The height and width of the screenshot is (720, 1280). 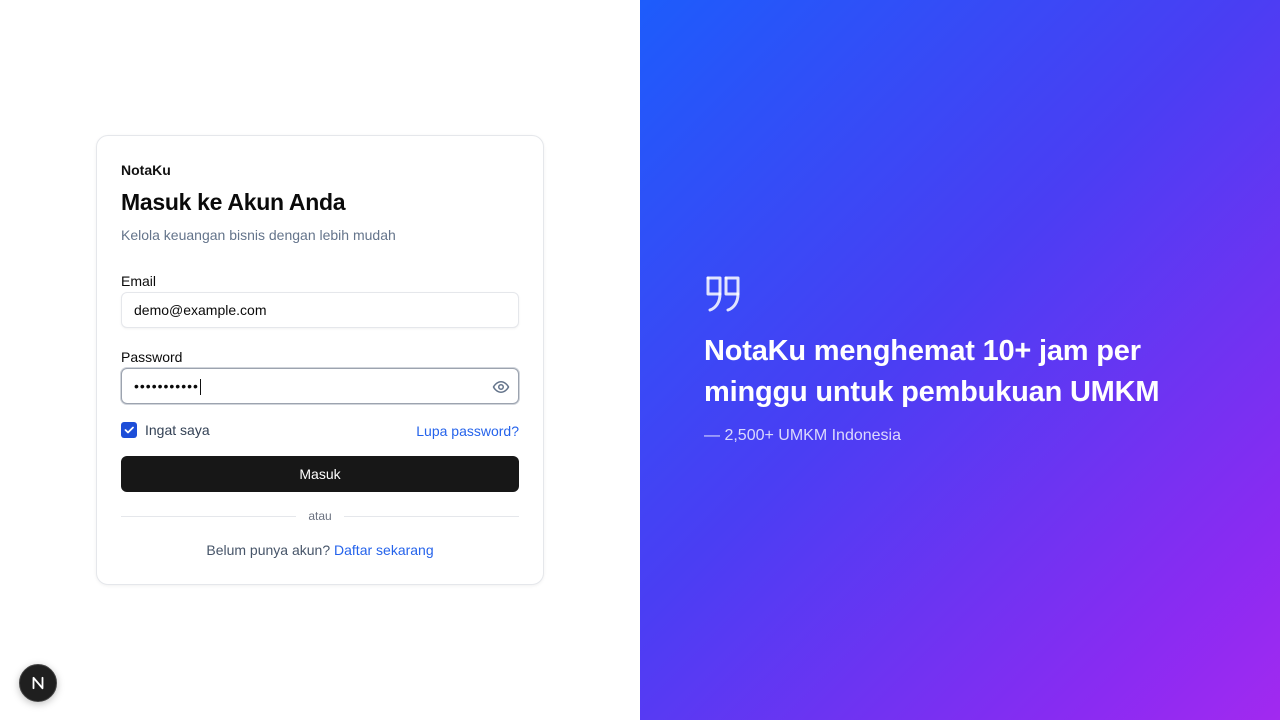 What do you see at coordinates (501, 387) in the screenshot?
I see `eye-icon` at bounding box center [501, 387].